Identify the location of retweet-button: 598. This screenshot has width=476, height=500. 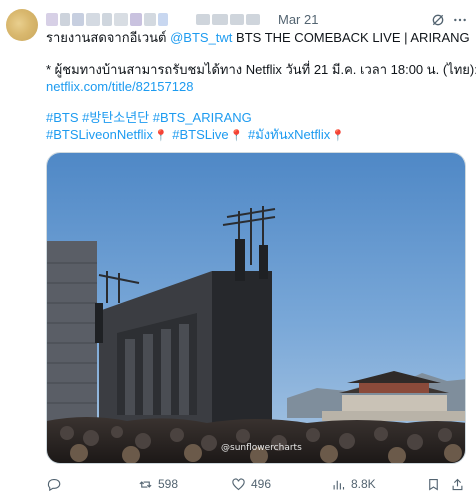
(158, 484).